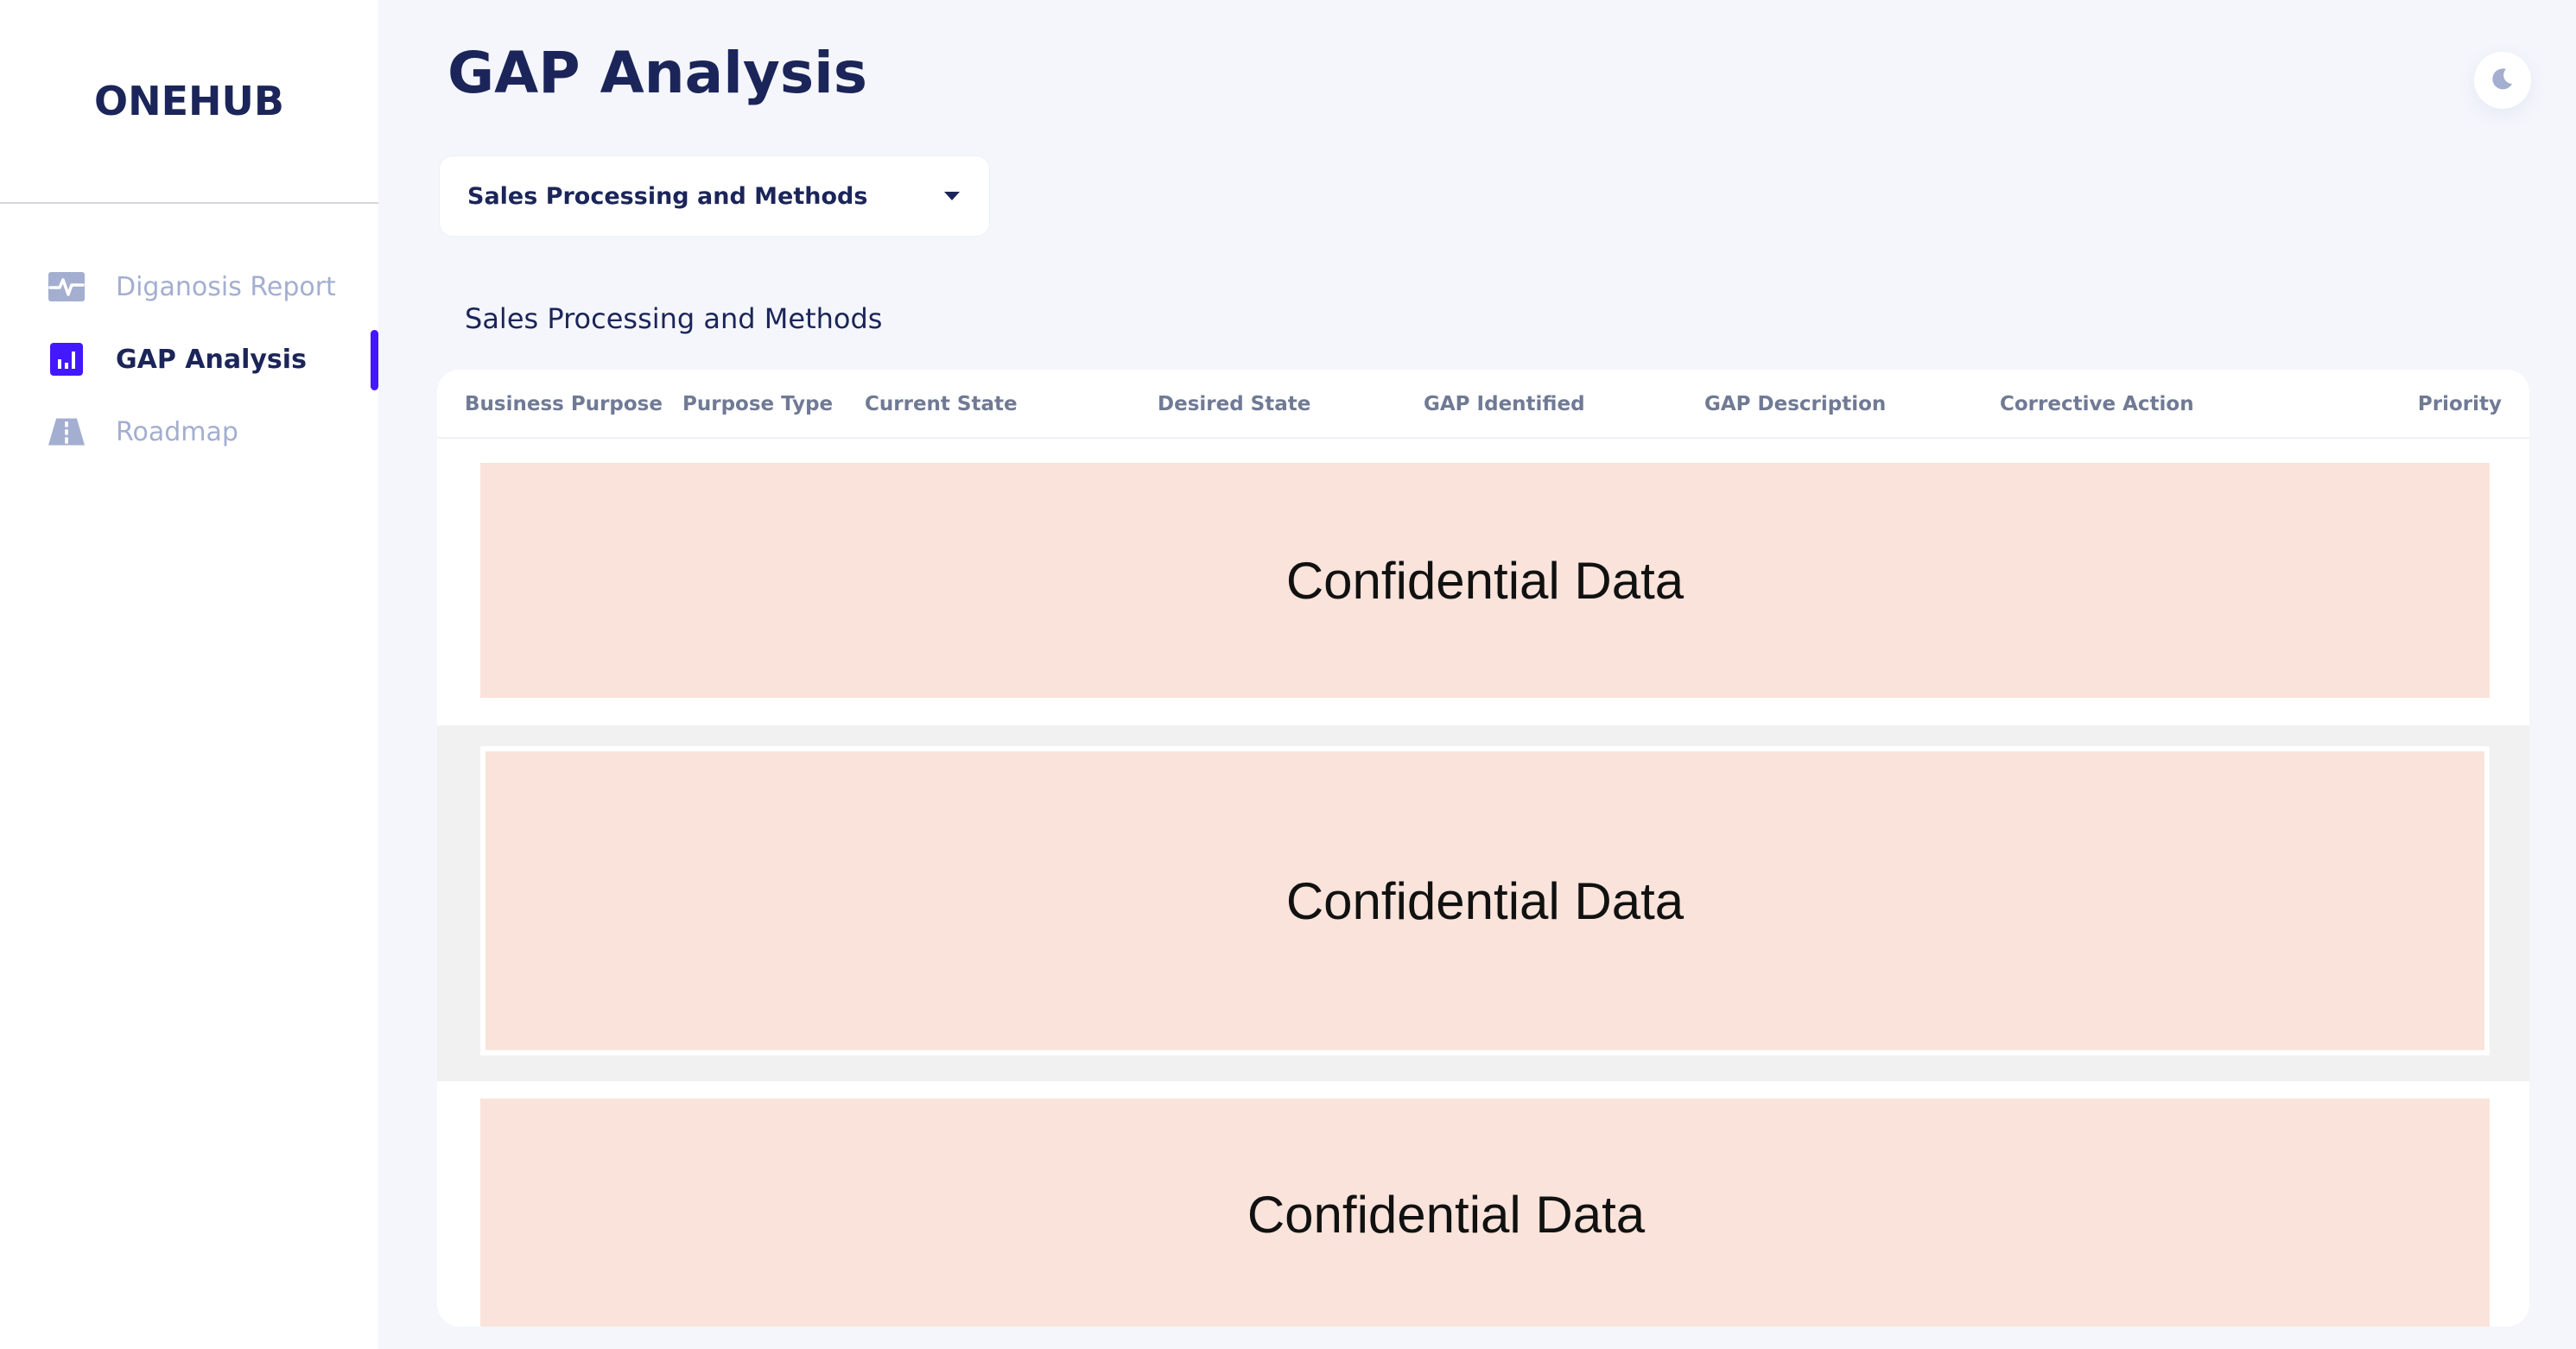 The image size is (2576, 1349). What do you see at coordinates (1795, 405) in the screenshot?
I see `column-header-gap-description: GAP Description` at bounding box center [1795, 405].